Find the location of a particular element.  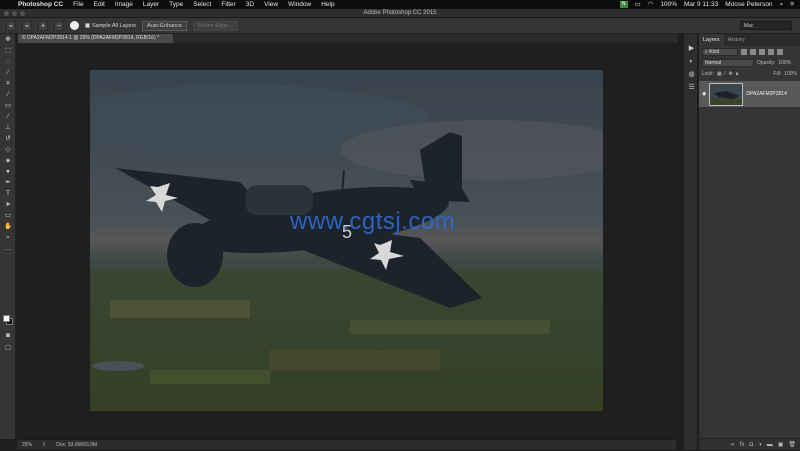

rectangle-tool-icon: ▭ is located at coordinates (8, 215).